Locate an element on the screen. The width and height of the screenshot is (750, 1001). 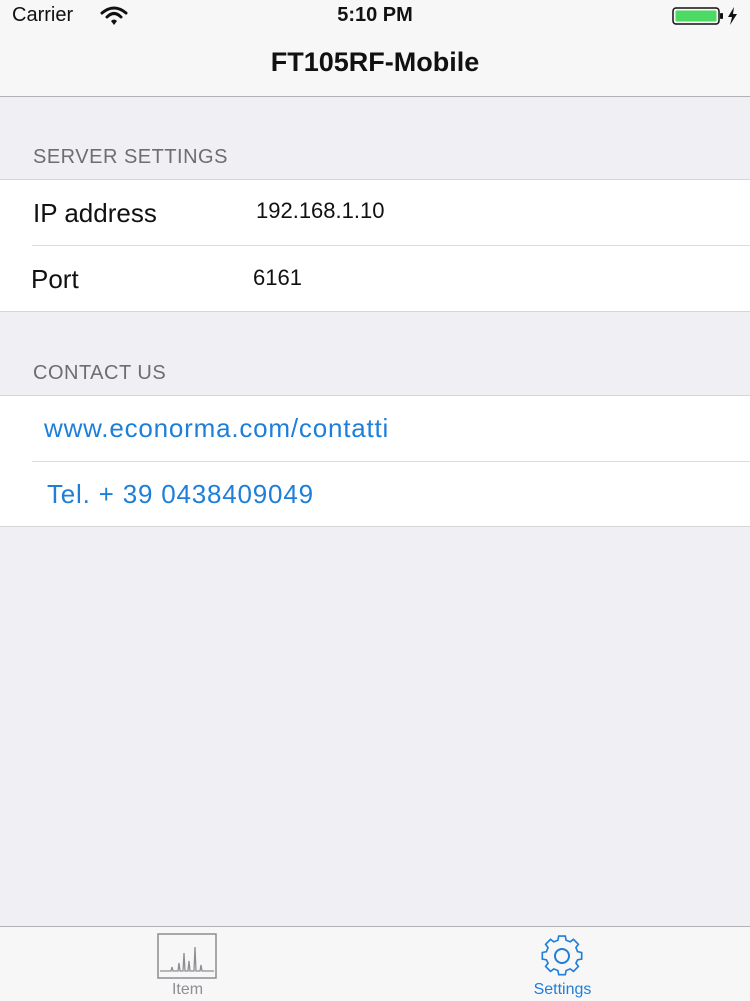
spectrum-chart-icon is located at coordinates (187, 956).